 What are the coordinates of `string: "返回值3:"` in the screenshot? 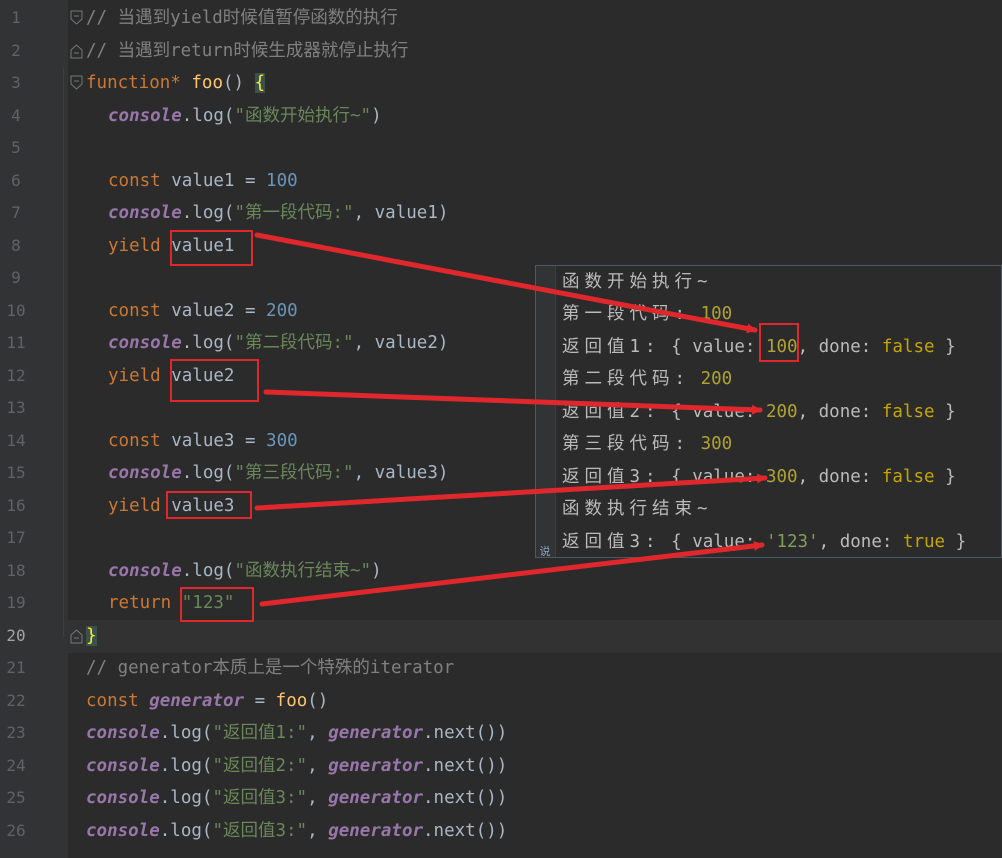 It's located at (260, 798).